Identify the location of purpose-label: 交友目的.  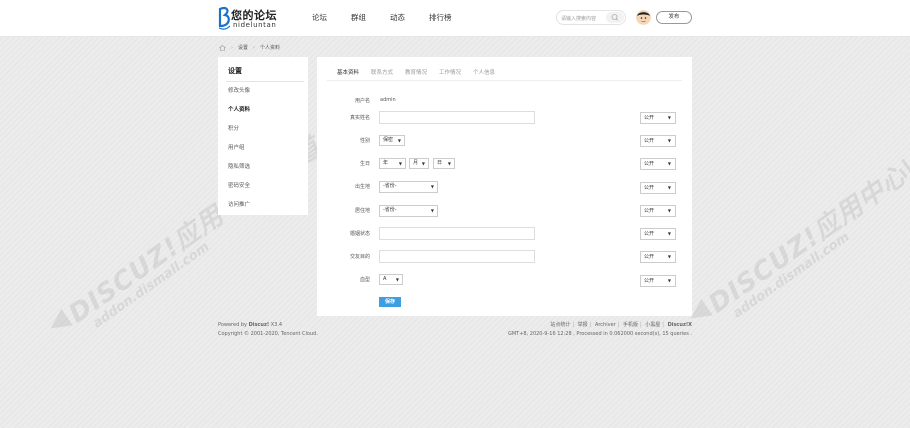
(359, 257).